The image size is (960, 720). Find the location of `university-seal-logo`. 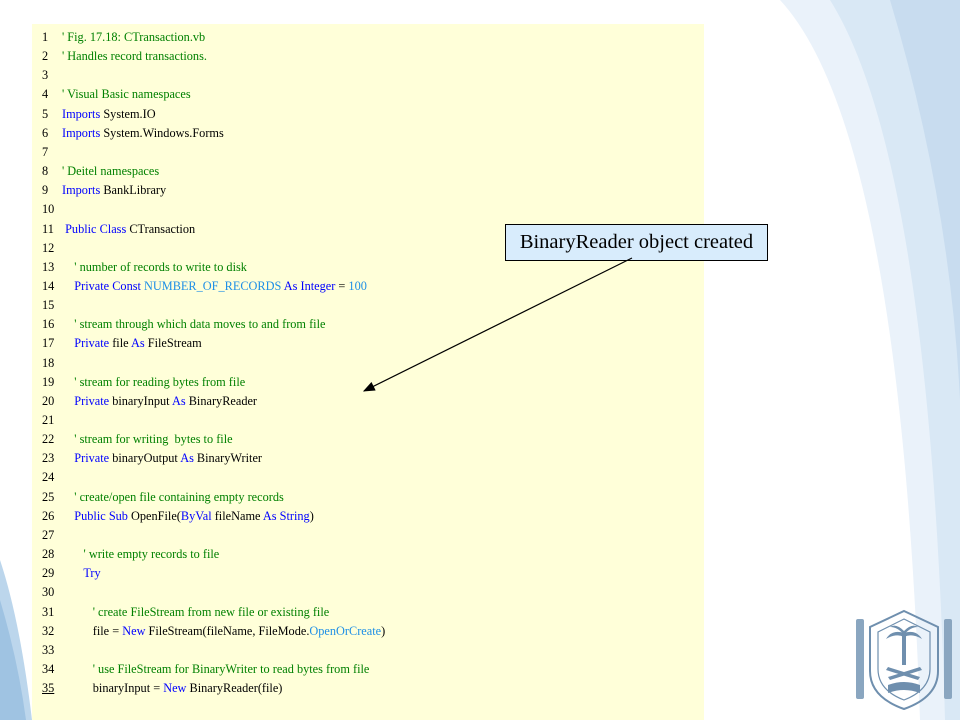

university-seal-logo is located at coordinates (904, 660).